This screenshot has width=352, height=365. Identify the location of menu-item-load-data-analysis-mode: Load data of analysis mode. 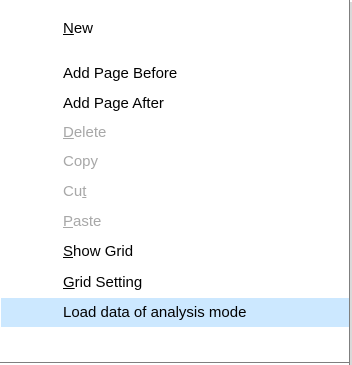
(175, 312).